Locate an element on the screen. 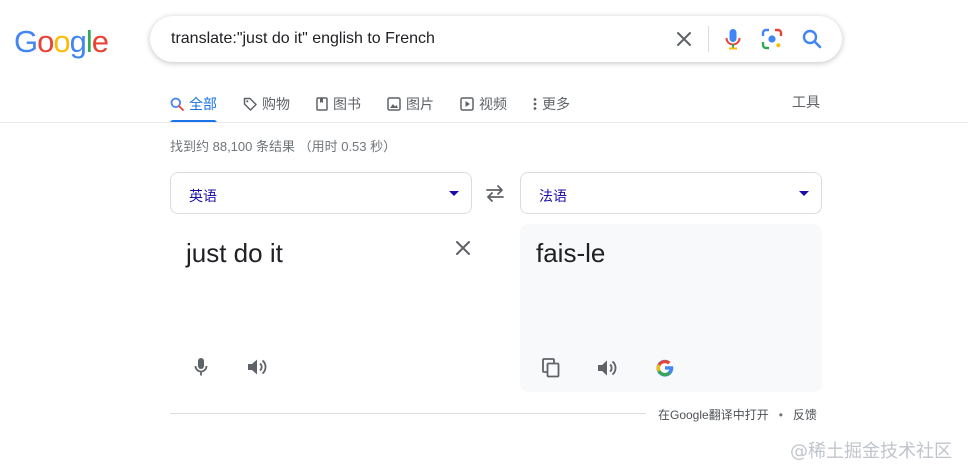 This screenshot has height=466, width=968. search-input: translate:"just do it" english to French is located at coordinates (303, 39).